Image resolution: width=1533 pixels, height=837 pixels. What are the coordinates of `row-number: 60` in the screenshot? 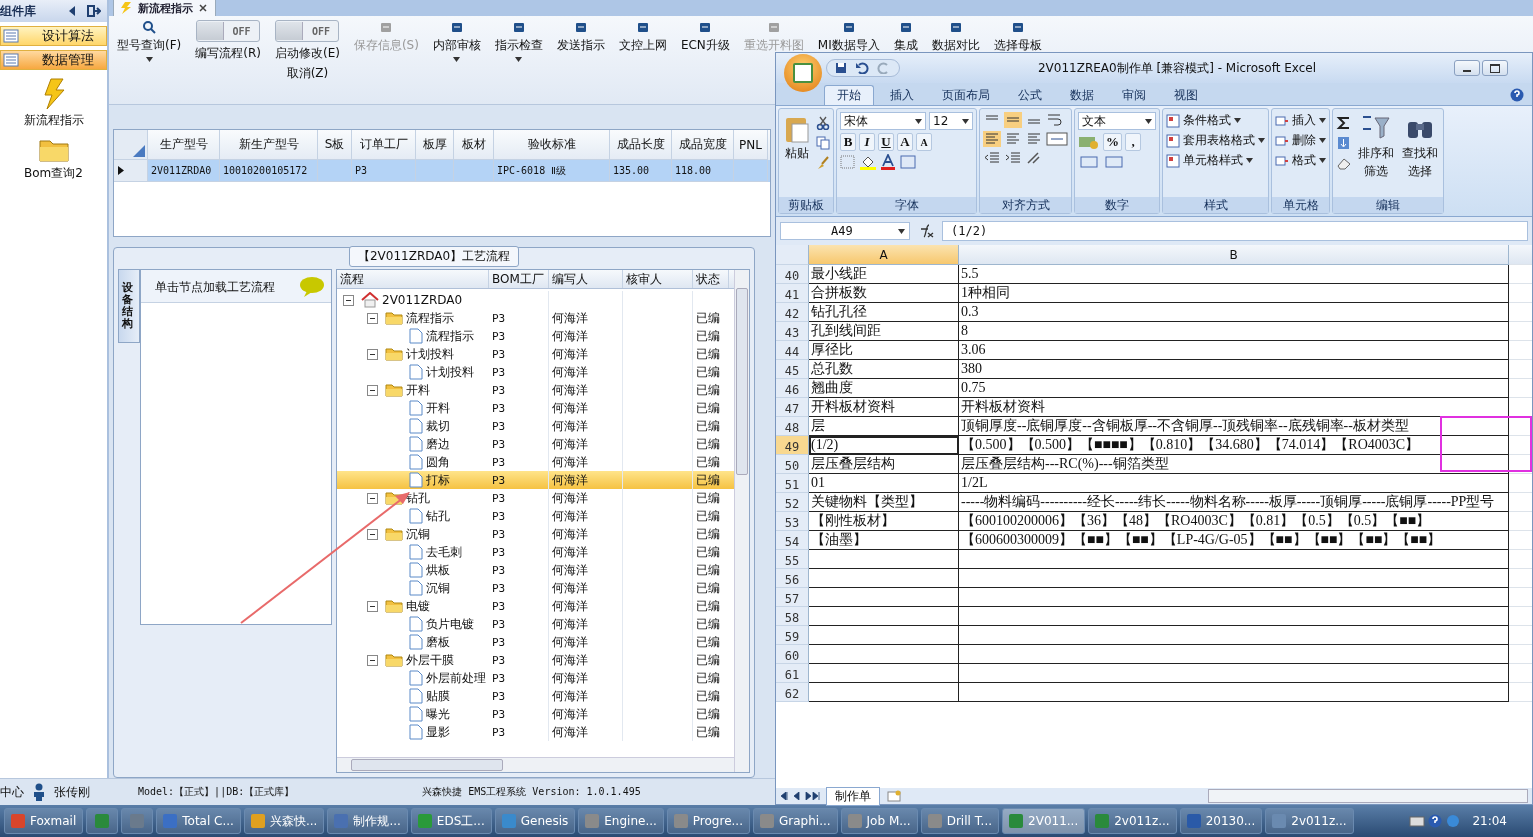 It's located at (792, 654).